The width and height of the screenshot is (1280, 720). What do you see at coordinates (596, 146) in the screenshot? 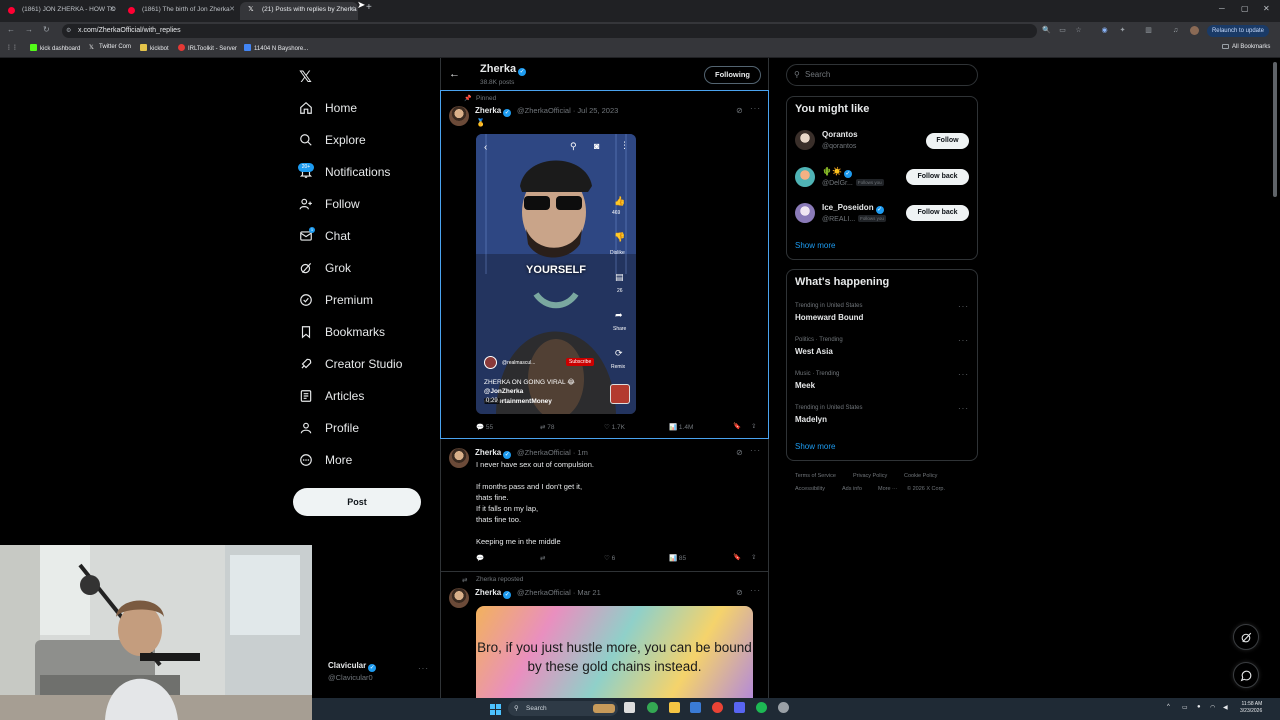
I see `camera-icon: ◙` at bounding box center [596, 146].